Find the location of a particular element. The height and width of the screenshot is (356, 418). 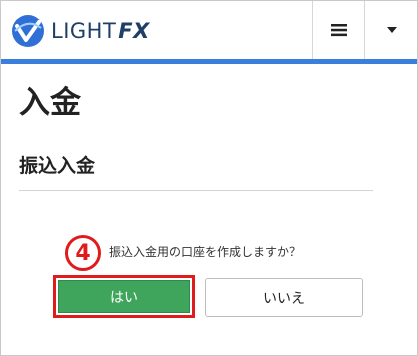

logo-wordmark: LIGHT FX is located at coordinates (100, 31).